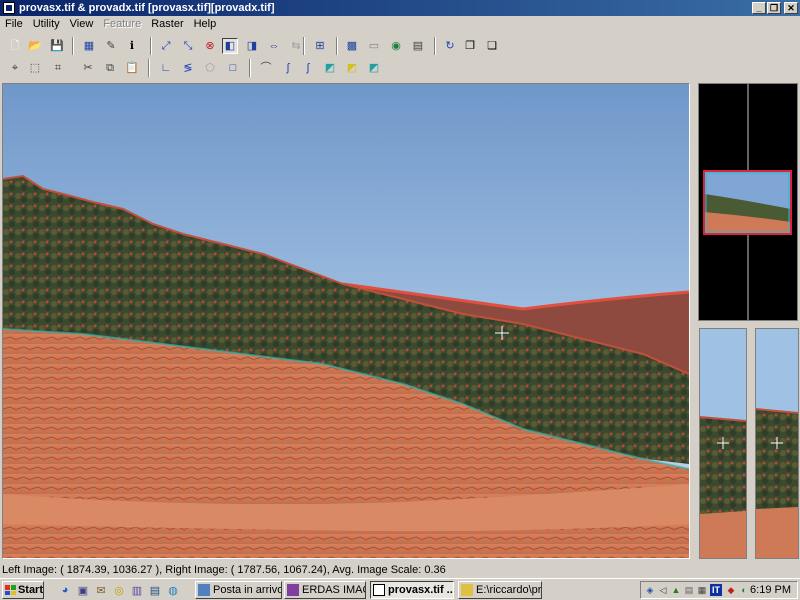 Image resolution: width=800 pixels, height=600 pixels. Describe the element at coordinates (230, 46) in the screenshot. I see `left-view-icon: ◧` at that location.